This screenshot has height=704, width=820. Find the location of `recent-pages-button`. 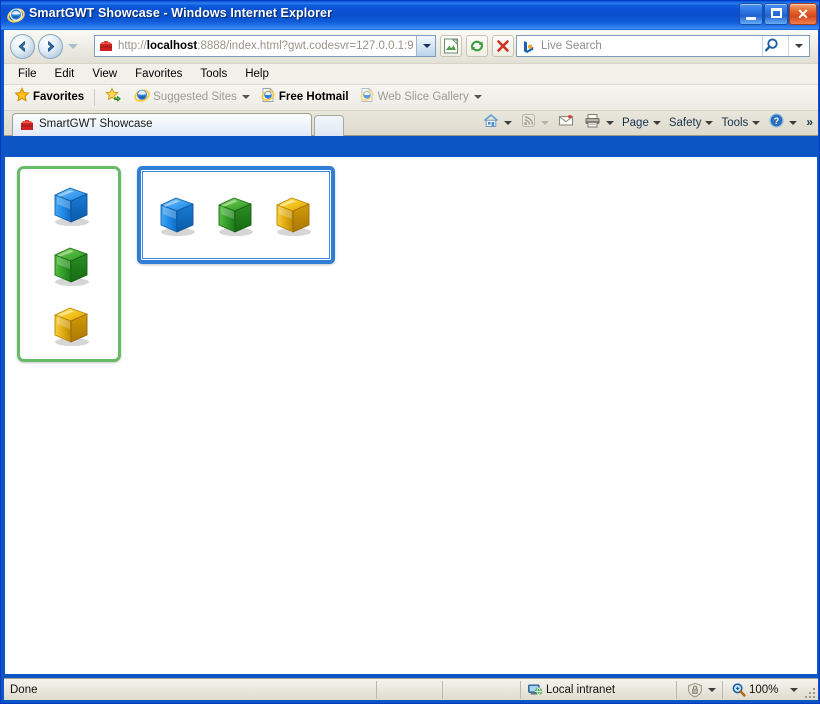

recent-pages-button is located at coordinates (73, 46).